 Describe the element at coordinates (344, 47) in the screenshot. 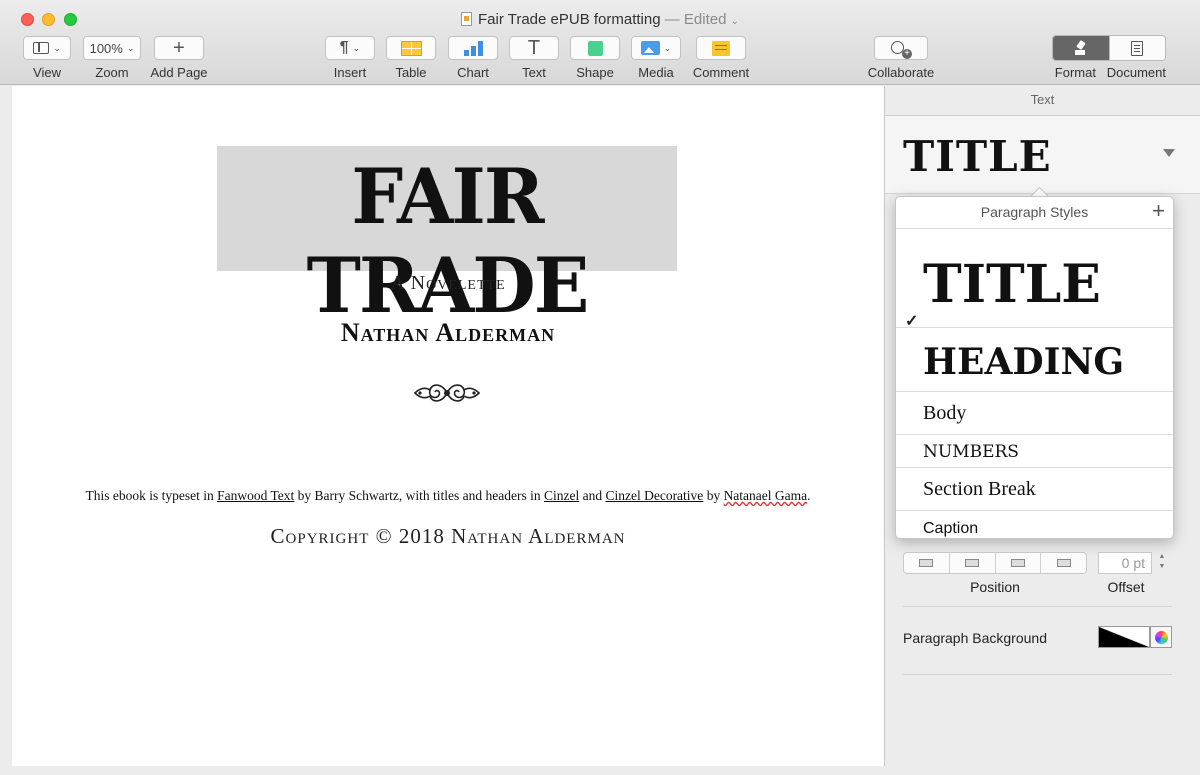

I see `pilcrow-icon: ¶` at that location.